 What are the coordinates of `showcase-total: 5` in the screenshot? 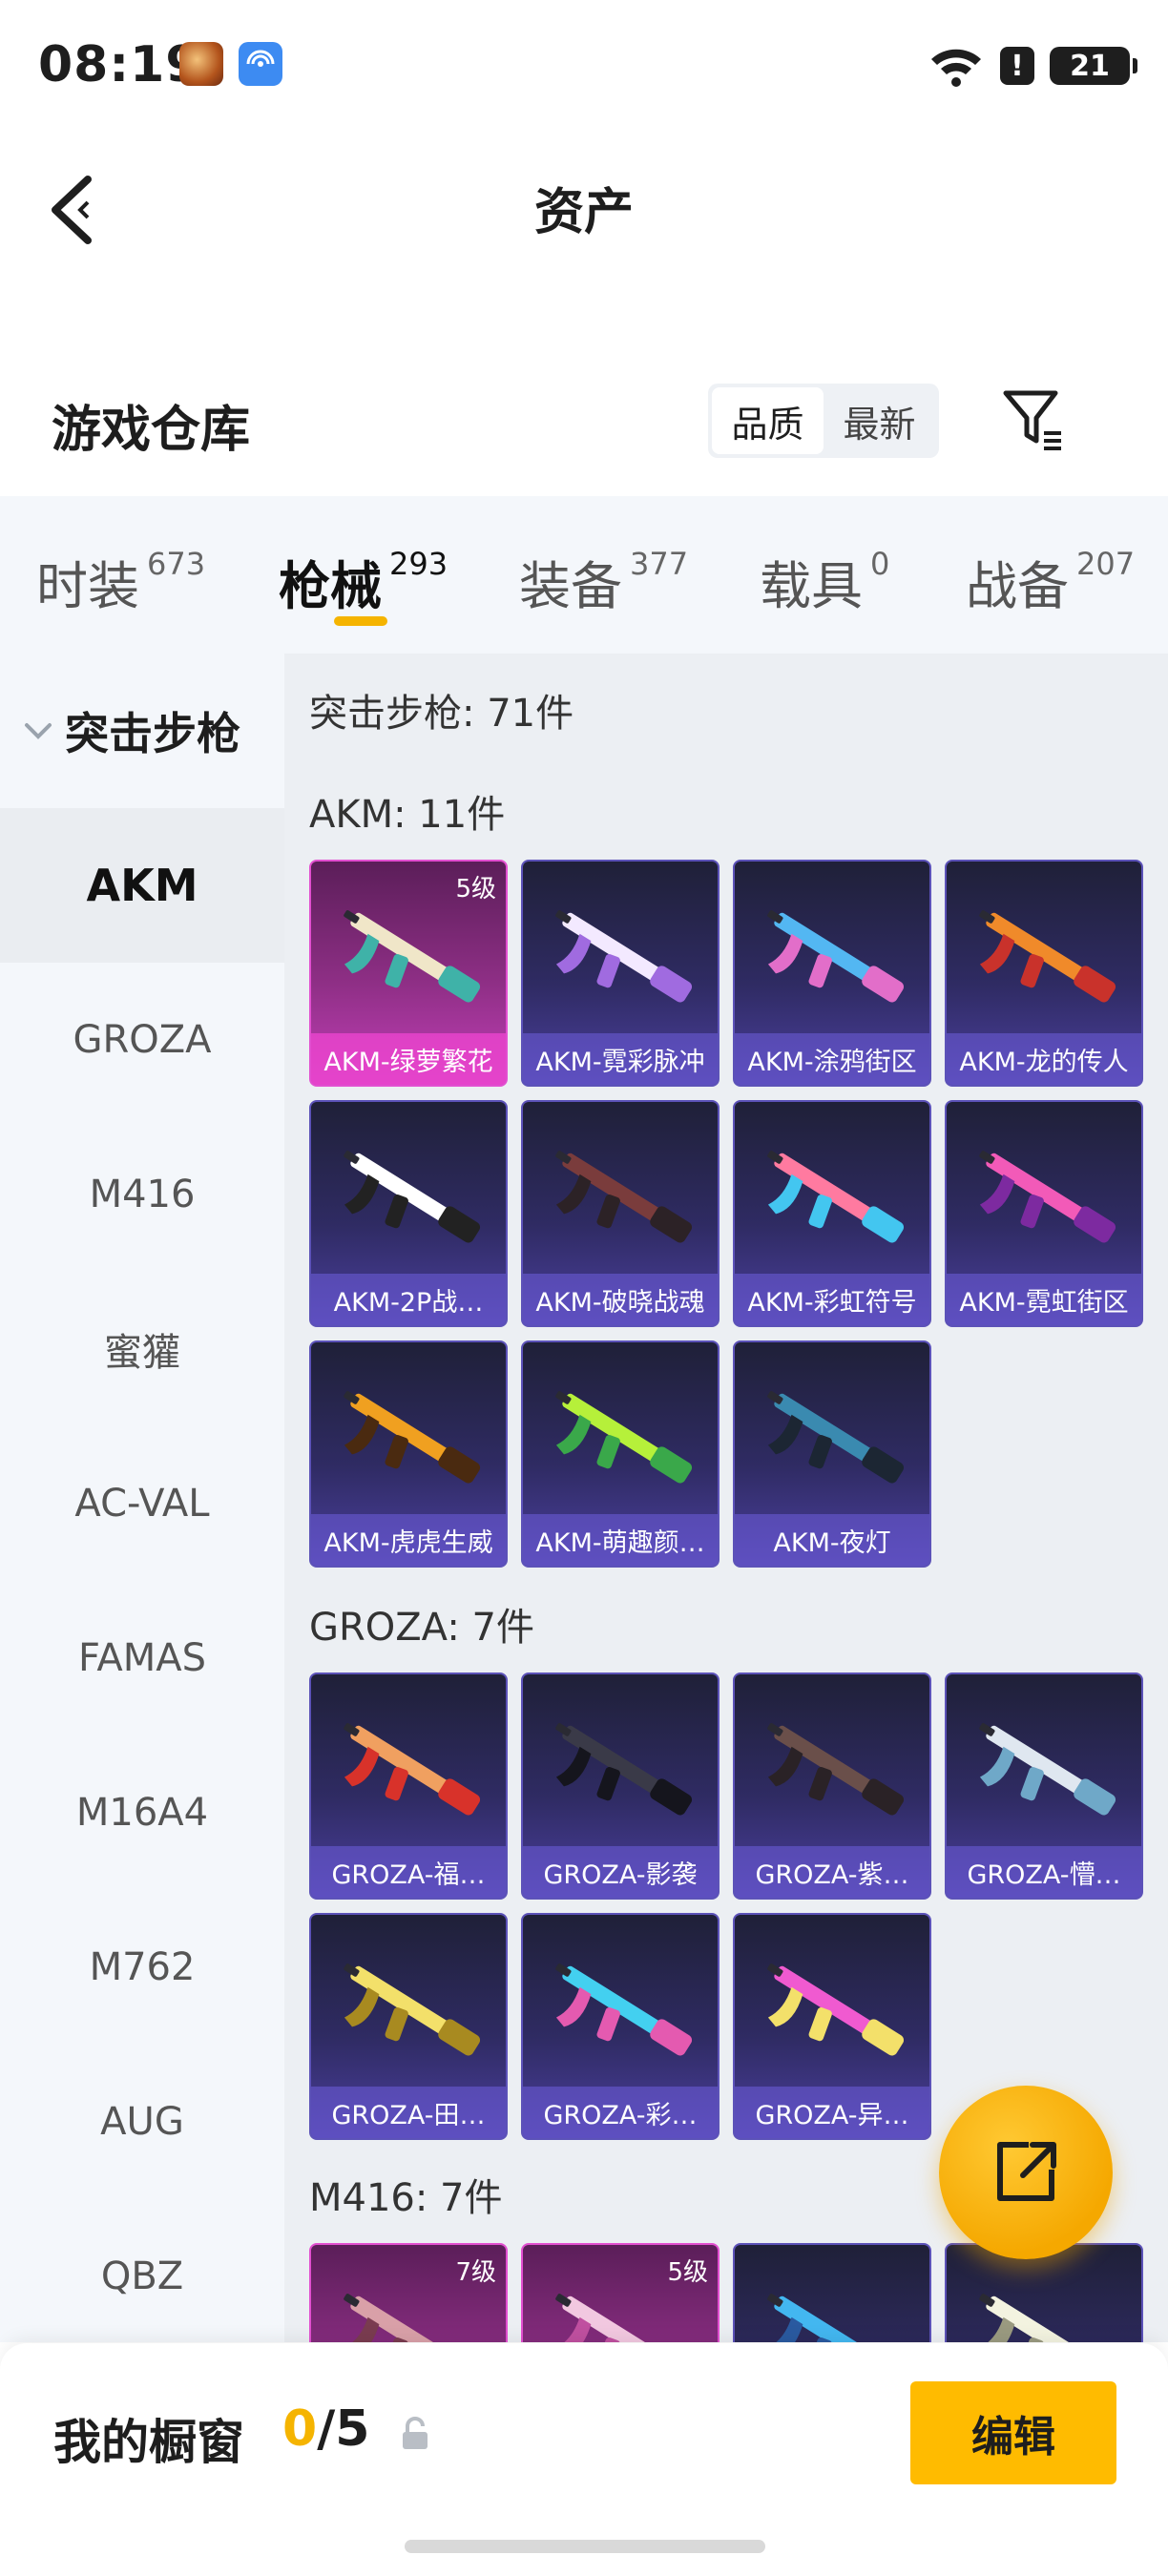 It's located at (352, 2429).